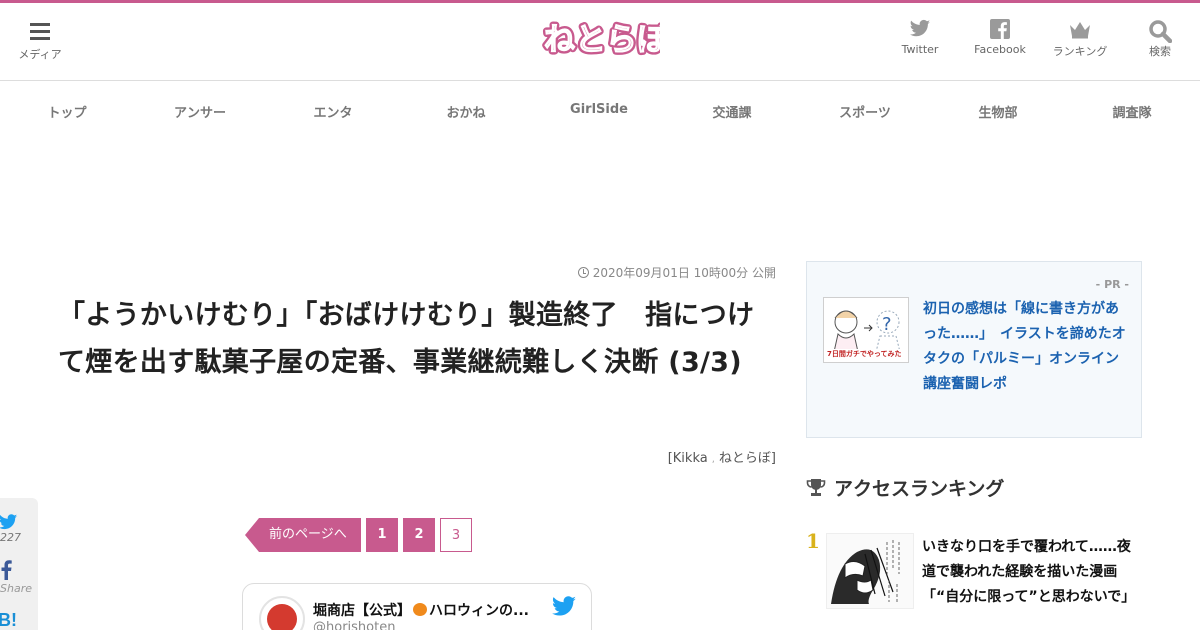 The image size is (1200, 630). What do you see at coordinates (1160, 51) in the screenshot?
I see `header-search-label: 検索` at bounding box center [1160, 51].